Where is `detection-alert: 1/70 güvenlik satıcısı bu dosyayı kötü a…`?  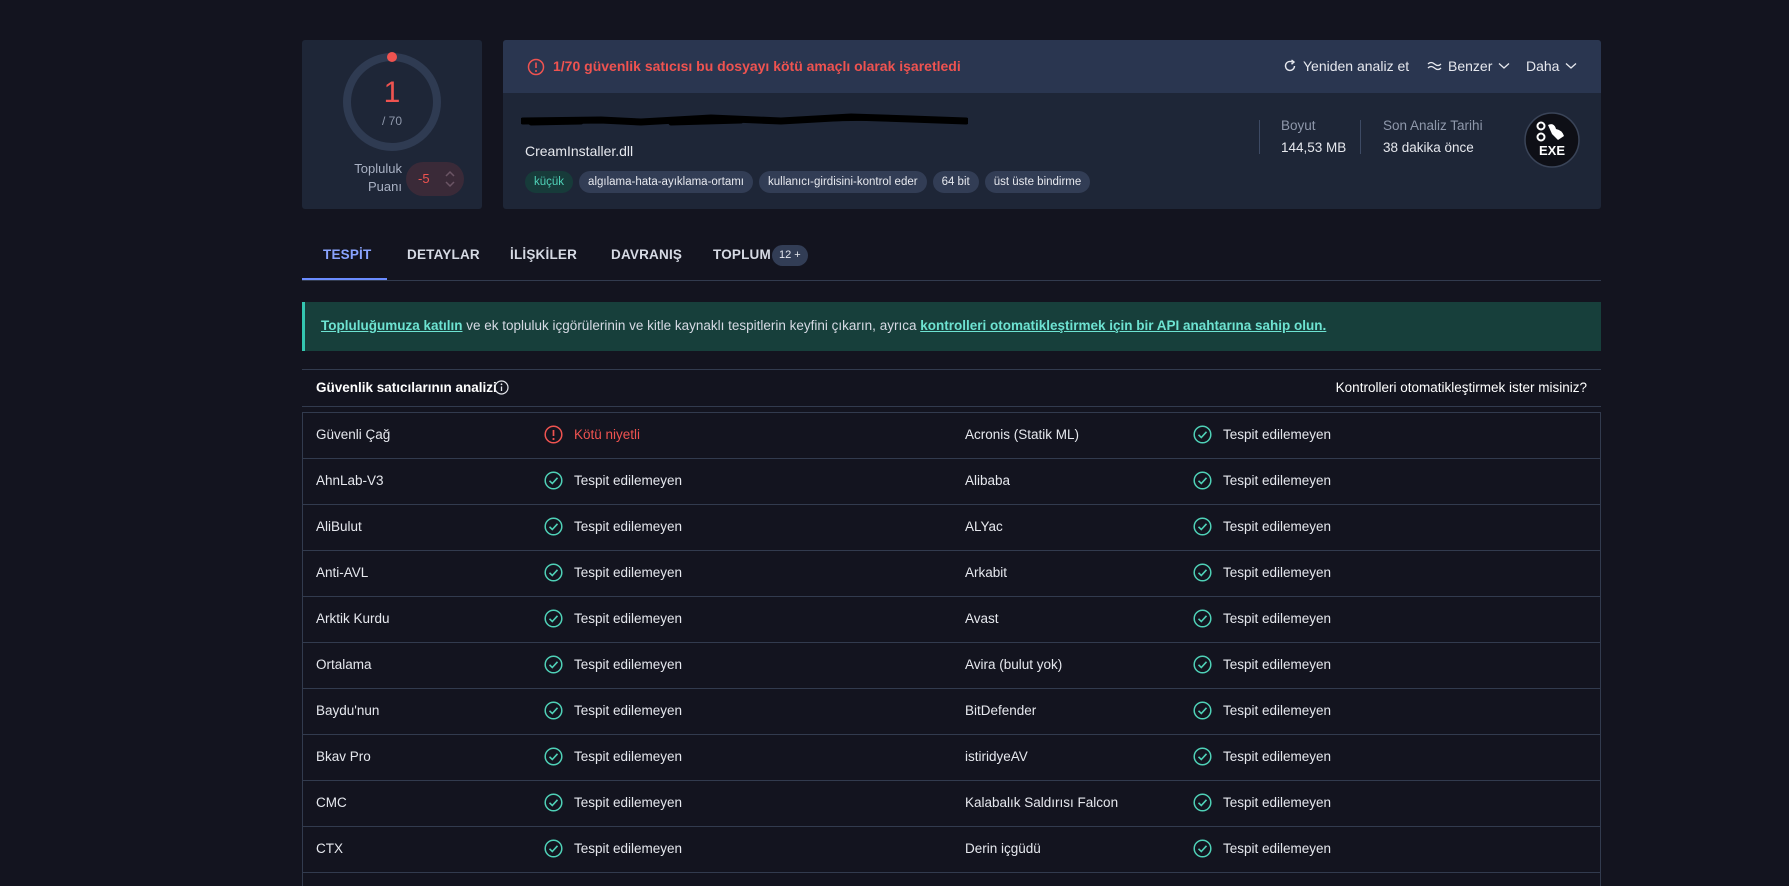
detection-alert: 1/70 güvenlik satıcısı bu dosyayı kötü a… is located at coordinates (757, 66).